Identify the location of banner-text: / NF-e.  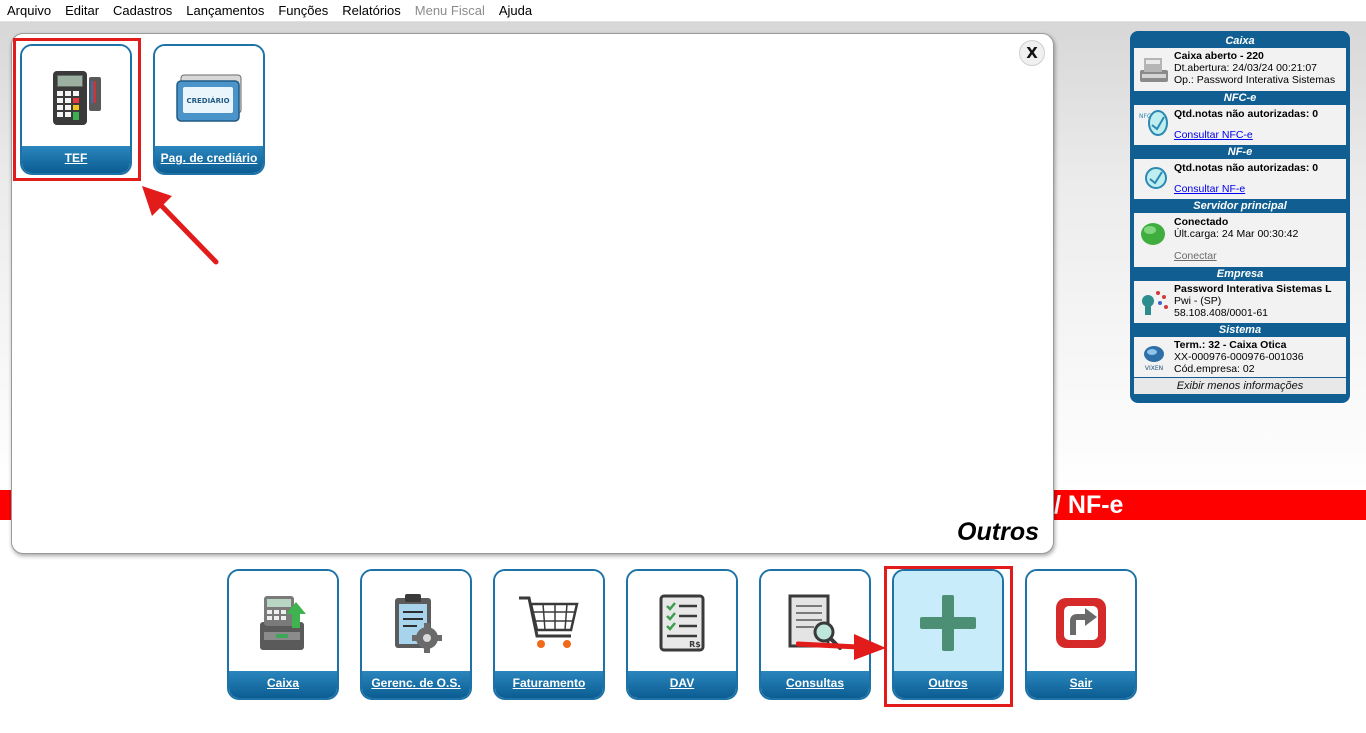
(1089, 505).